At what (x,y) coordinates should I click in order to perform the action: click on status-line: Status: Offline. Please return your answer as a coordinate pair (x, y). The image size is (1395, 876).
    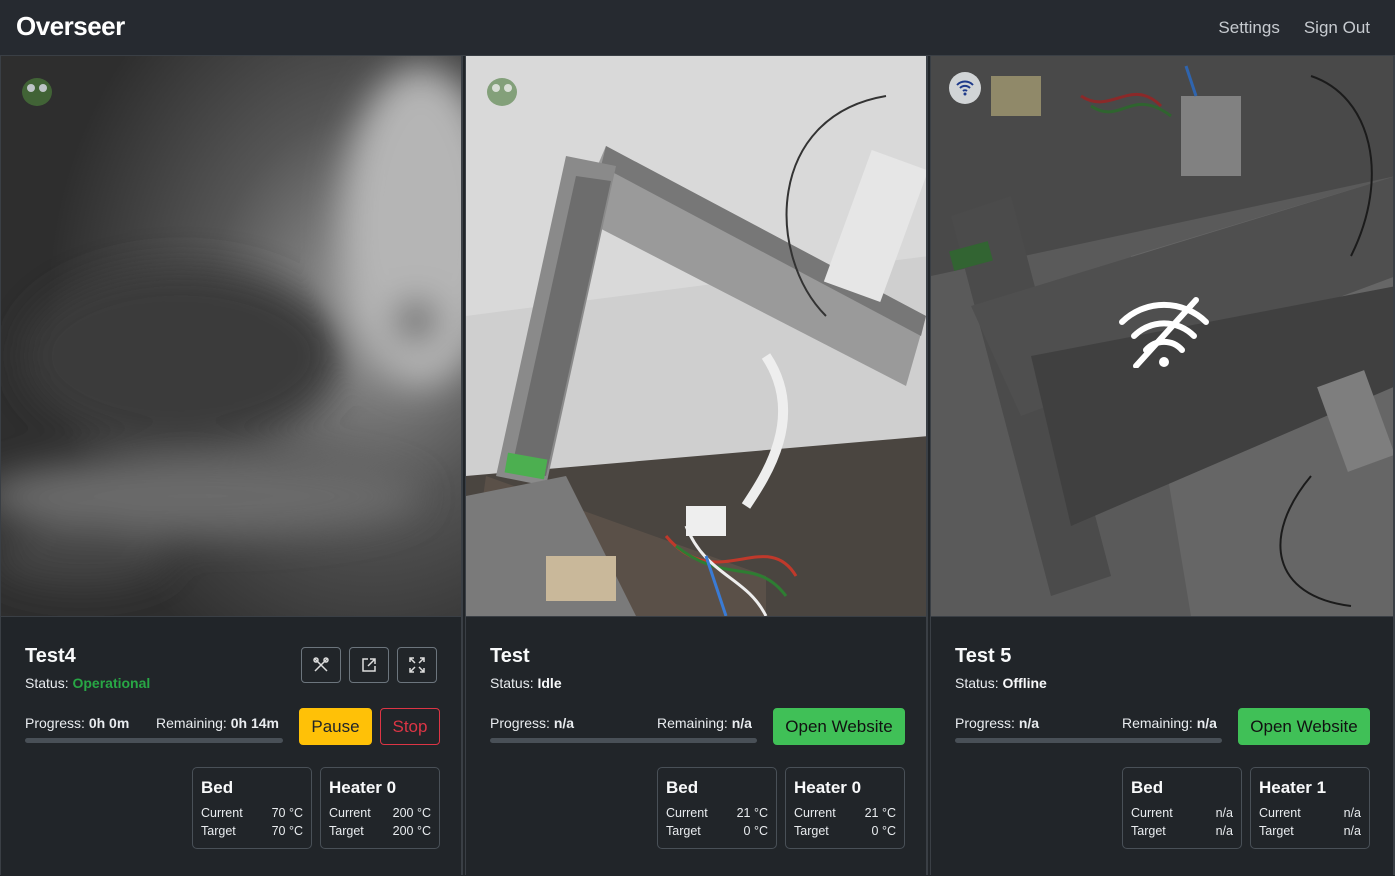
    Looking at the image, I should click on (1001, 683).